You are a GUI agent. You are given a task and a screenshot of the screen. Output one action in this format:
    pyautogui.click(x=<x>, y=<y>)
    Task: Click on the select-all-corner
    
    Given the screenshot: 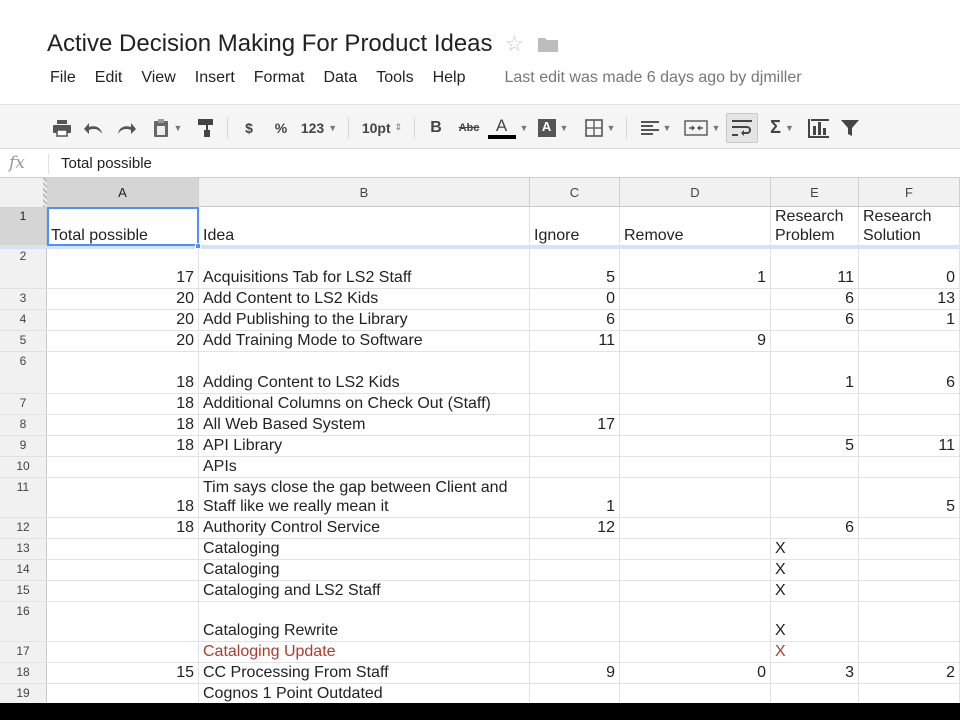 What is the action you would take?
    pyautogui.click(x=23, y=192)
    